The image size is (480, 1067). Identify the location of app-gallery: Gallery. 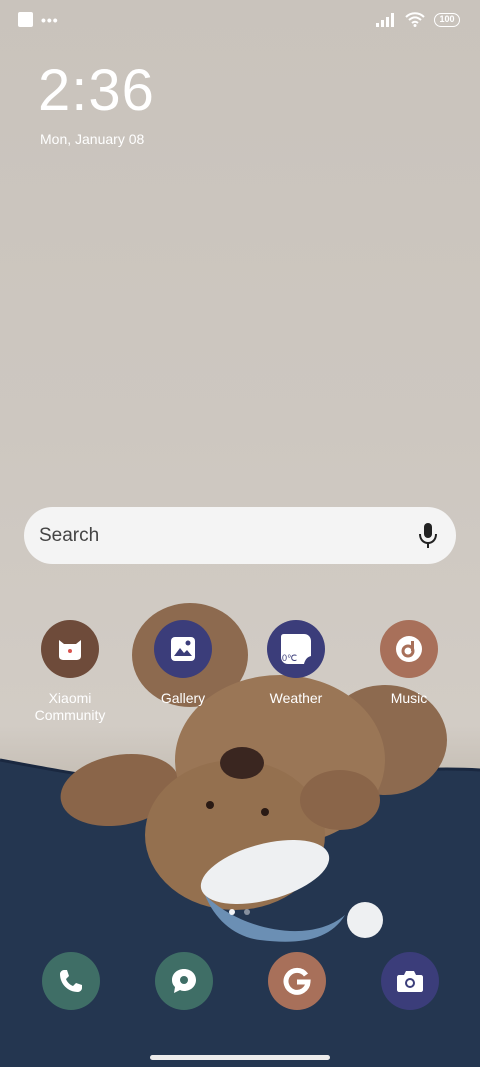
(183, 663).